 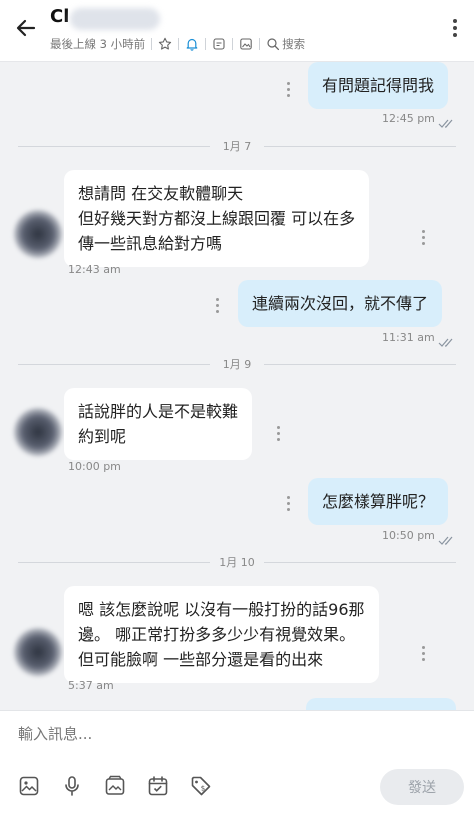 What do you see at coordinates (237, 763) in the screenshot?
I see `message-composer: $ 發送` at bounding box center [237, 763].